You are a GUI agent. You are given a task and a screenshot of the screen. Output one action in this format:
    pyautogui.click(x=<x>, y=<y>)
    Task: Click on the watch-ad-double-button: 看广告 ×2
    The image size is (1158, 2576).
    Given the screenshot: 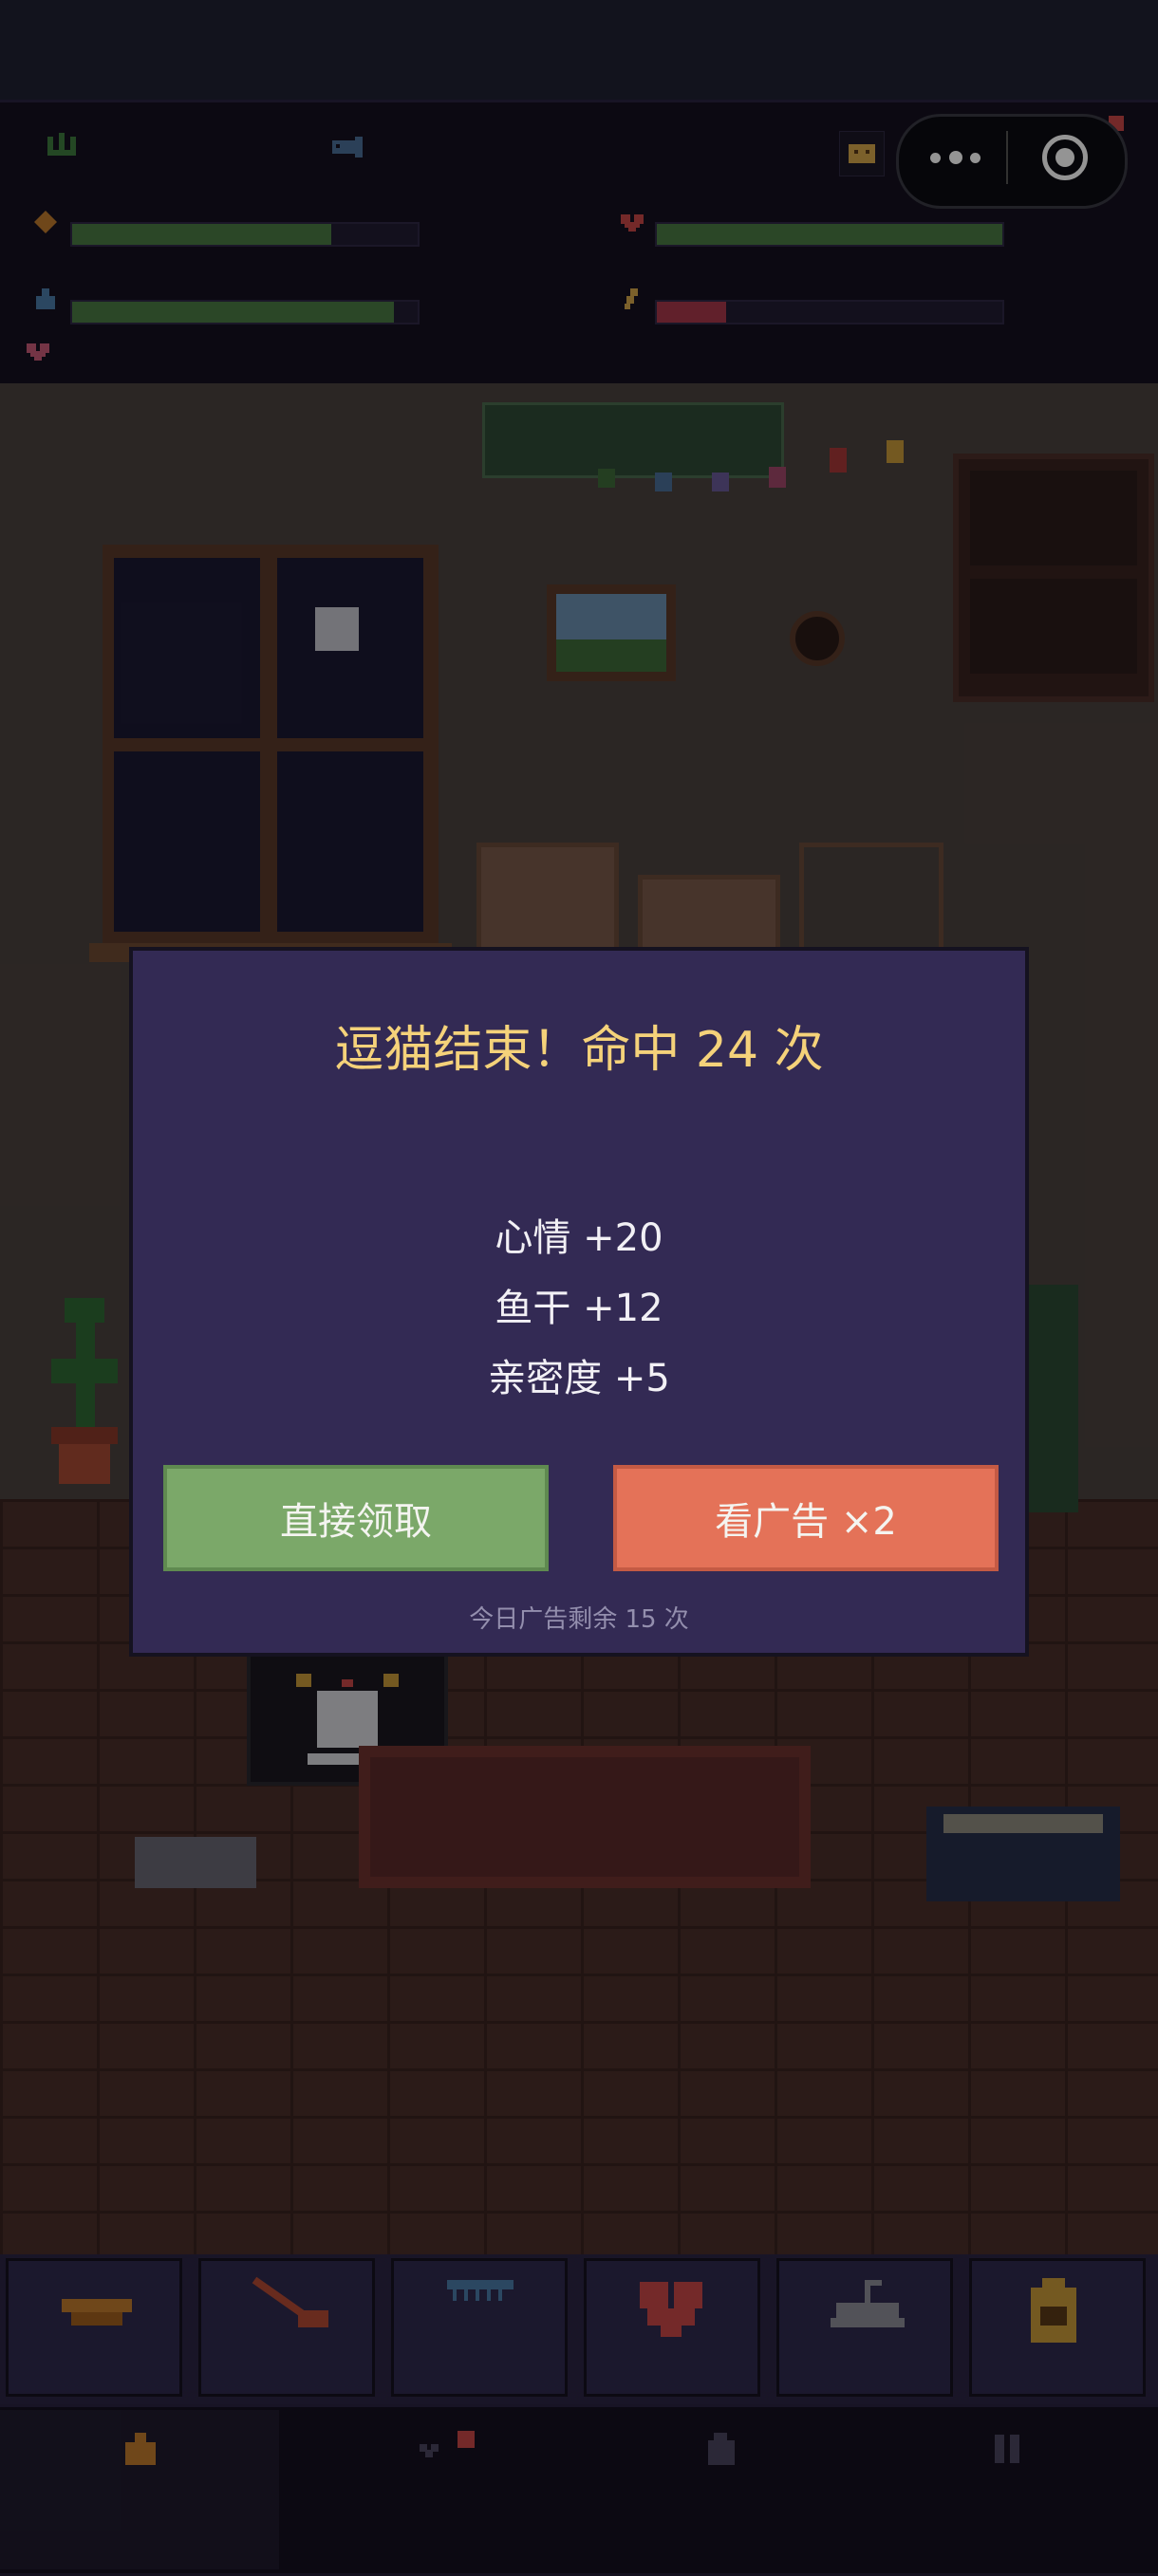 What is the action you would take?
    pyautogui.click(x=806, y=1518)
    